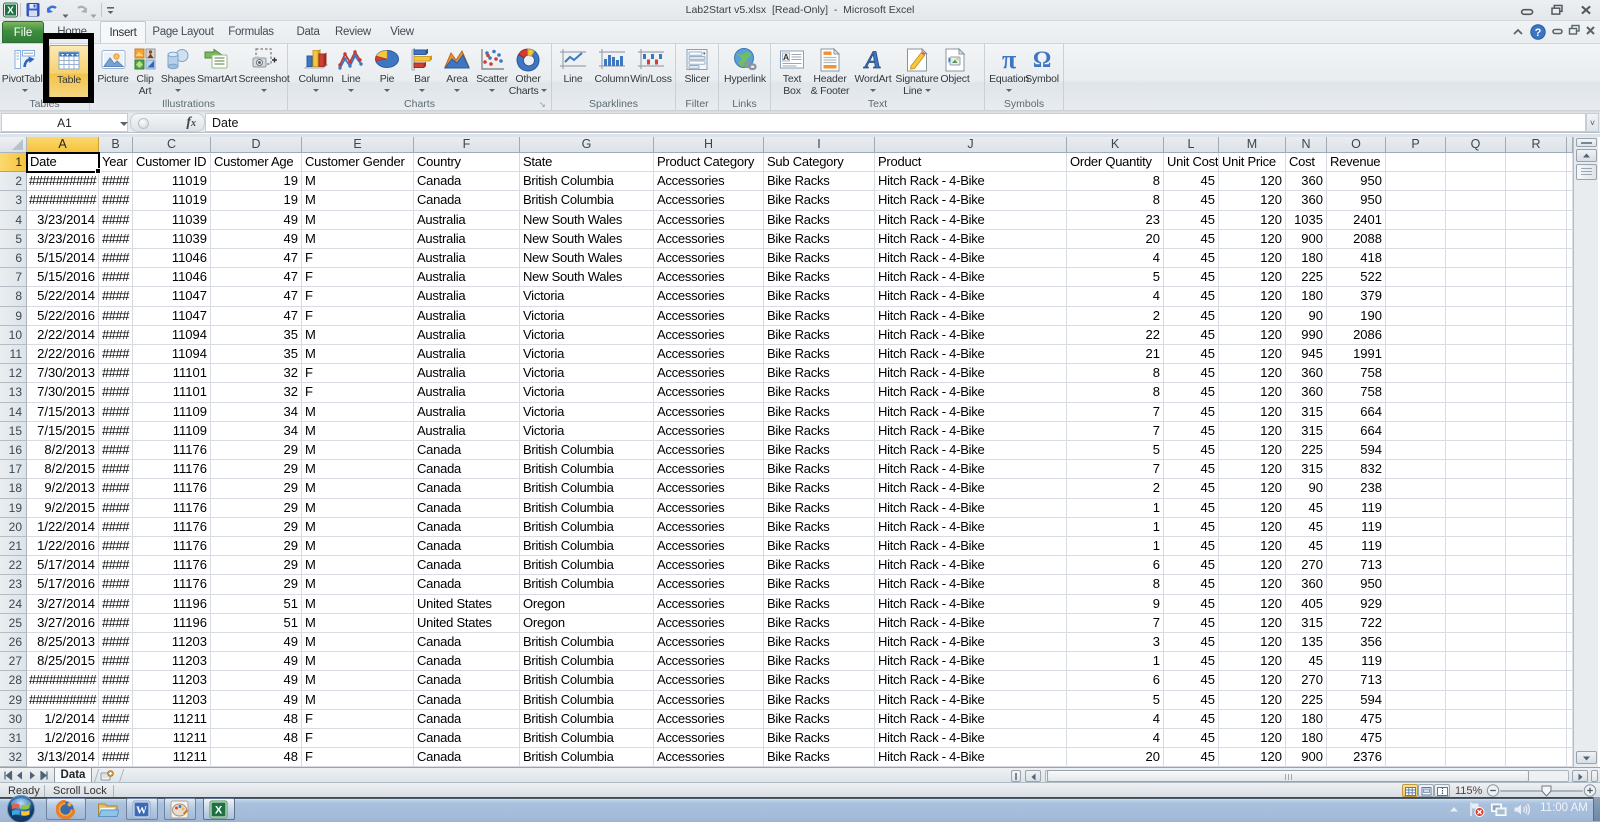 The image size is (1600, 822). I want to click on svg-text: π, so click(1009, 60).